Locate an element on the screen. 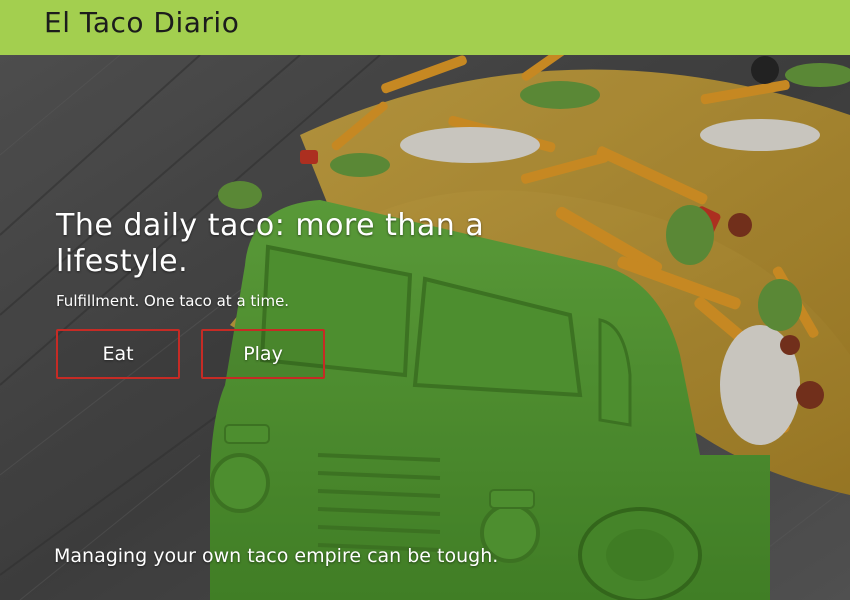 This screenshot has width=850, height=600. header-bar: El Taco Diario is located at coordinates (425, 27).